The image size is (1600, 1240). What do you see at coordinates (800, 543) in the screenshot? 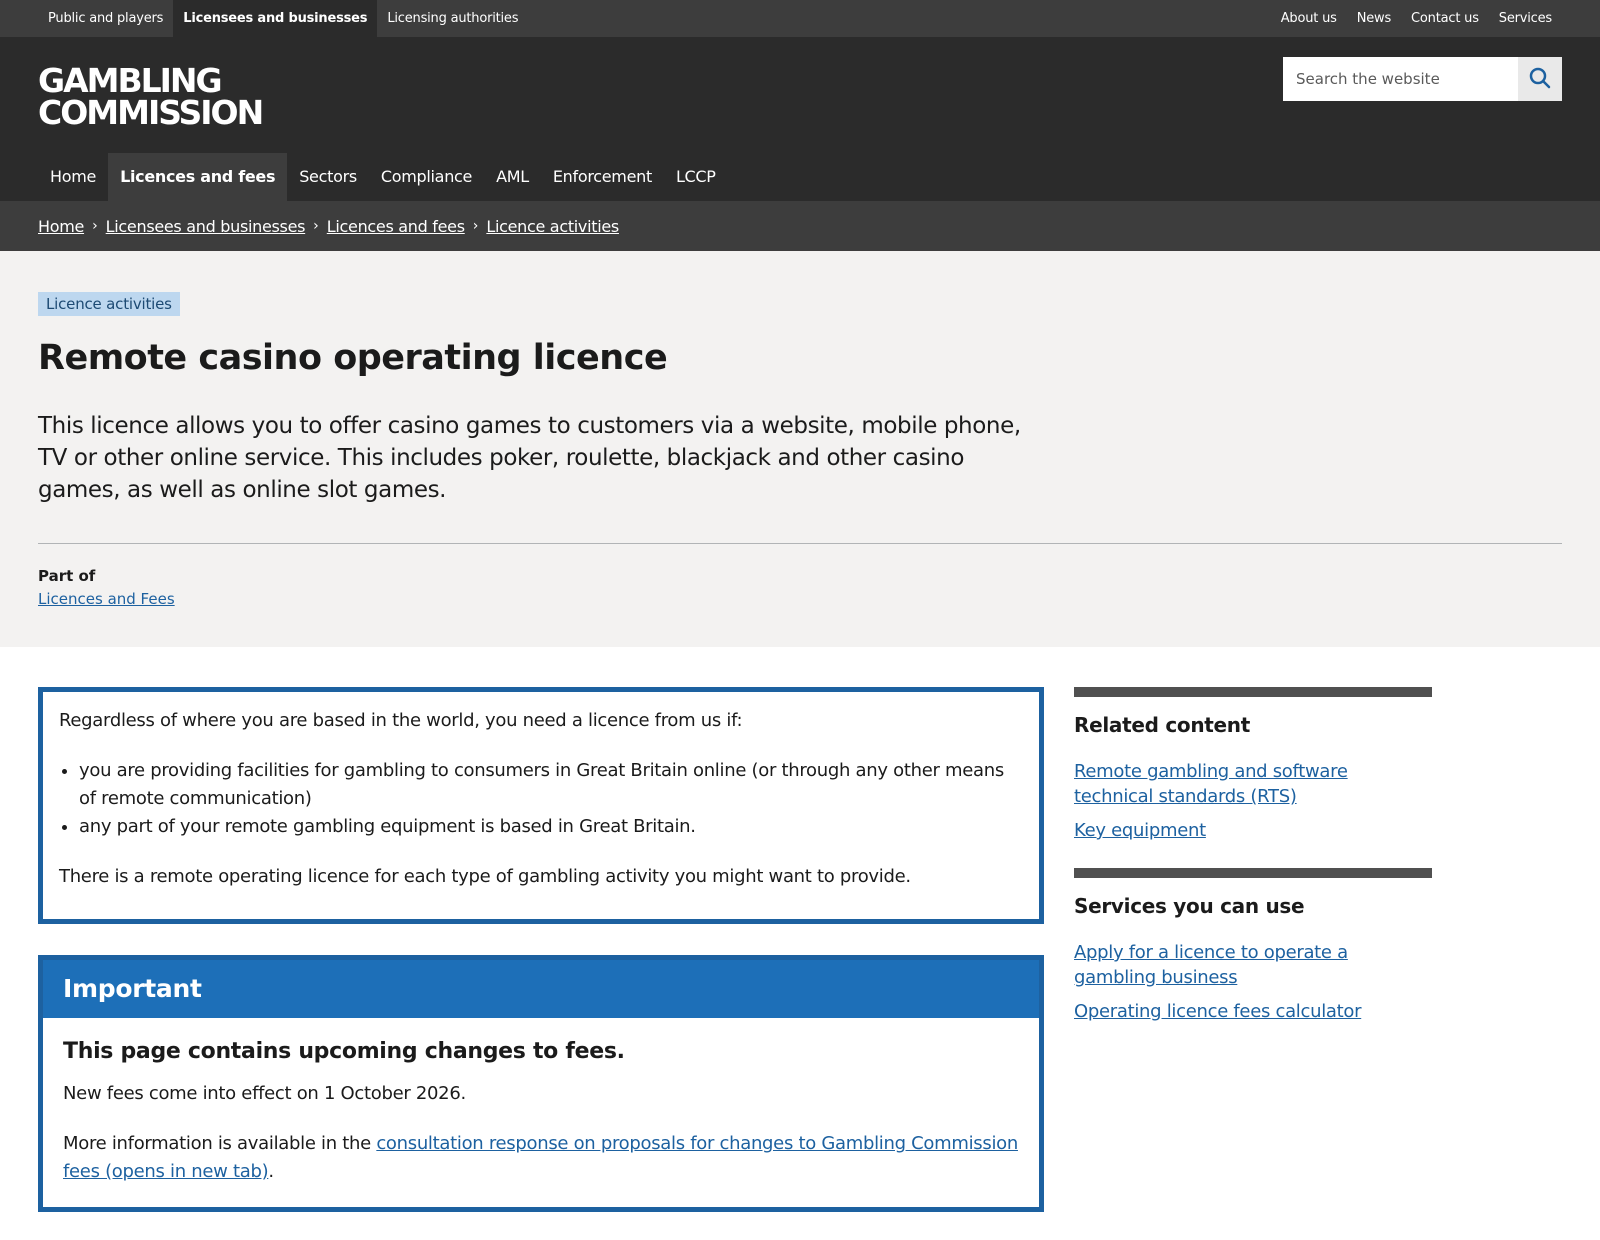
I see `hero-divider` at bounding box center [800, 543].